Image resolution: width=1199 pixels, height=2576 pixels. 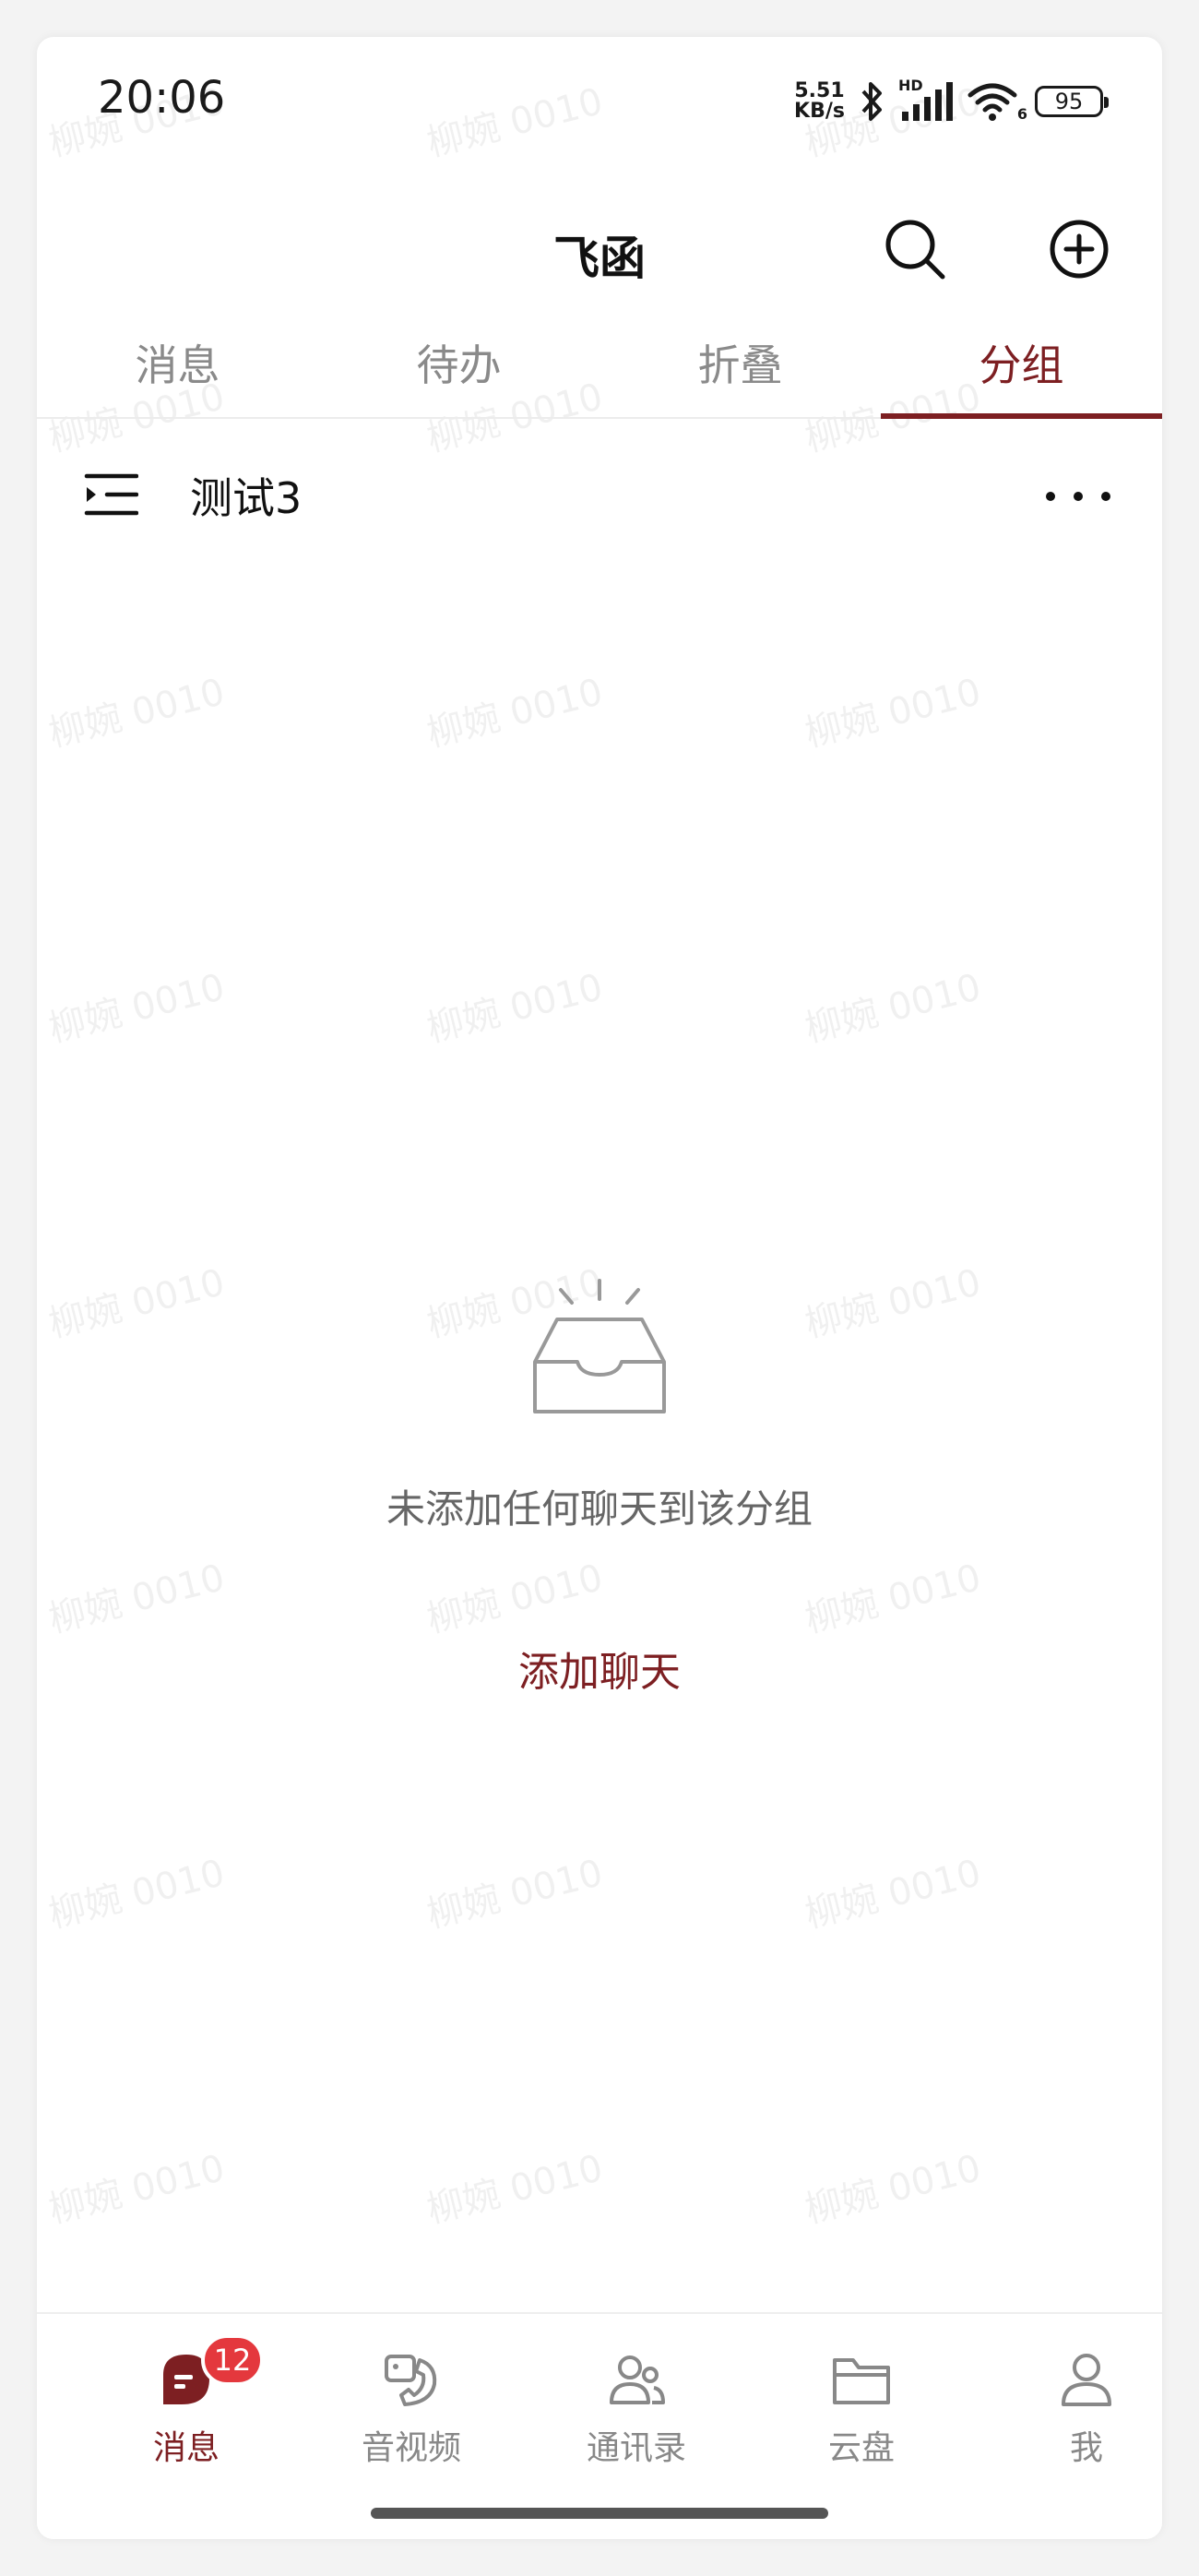 I want to click on nav-label-cloud-drive: 云盘, so click(x=861, y=2448).